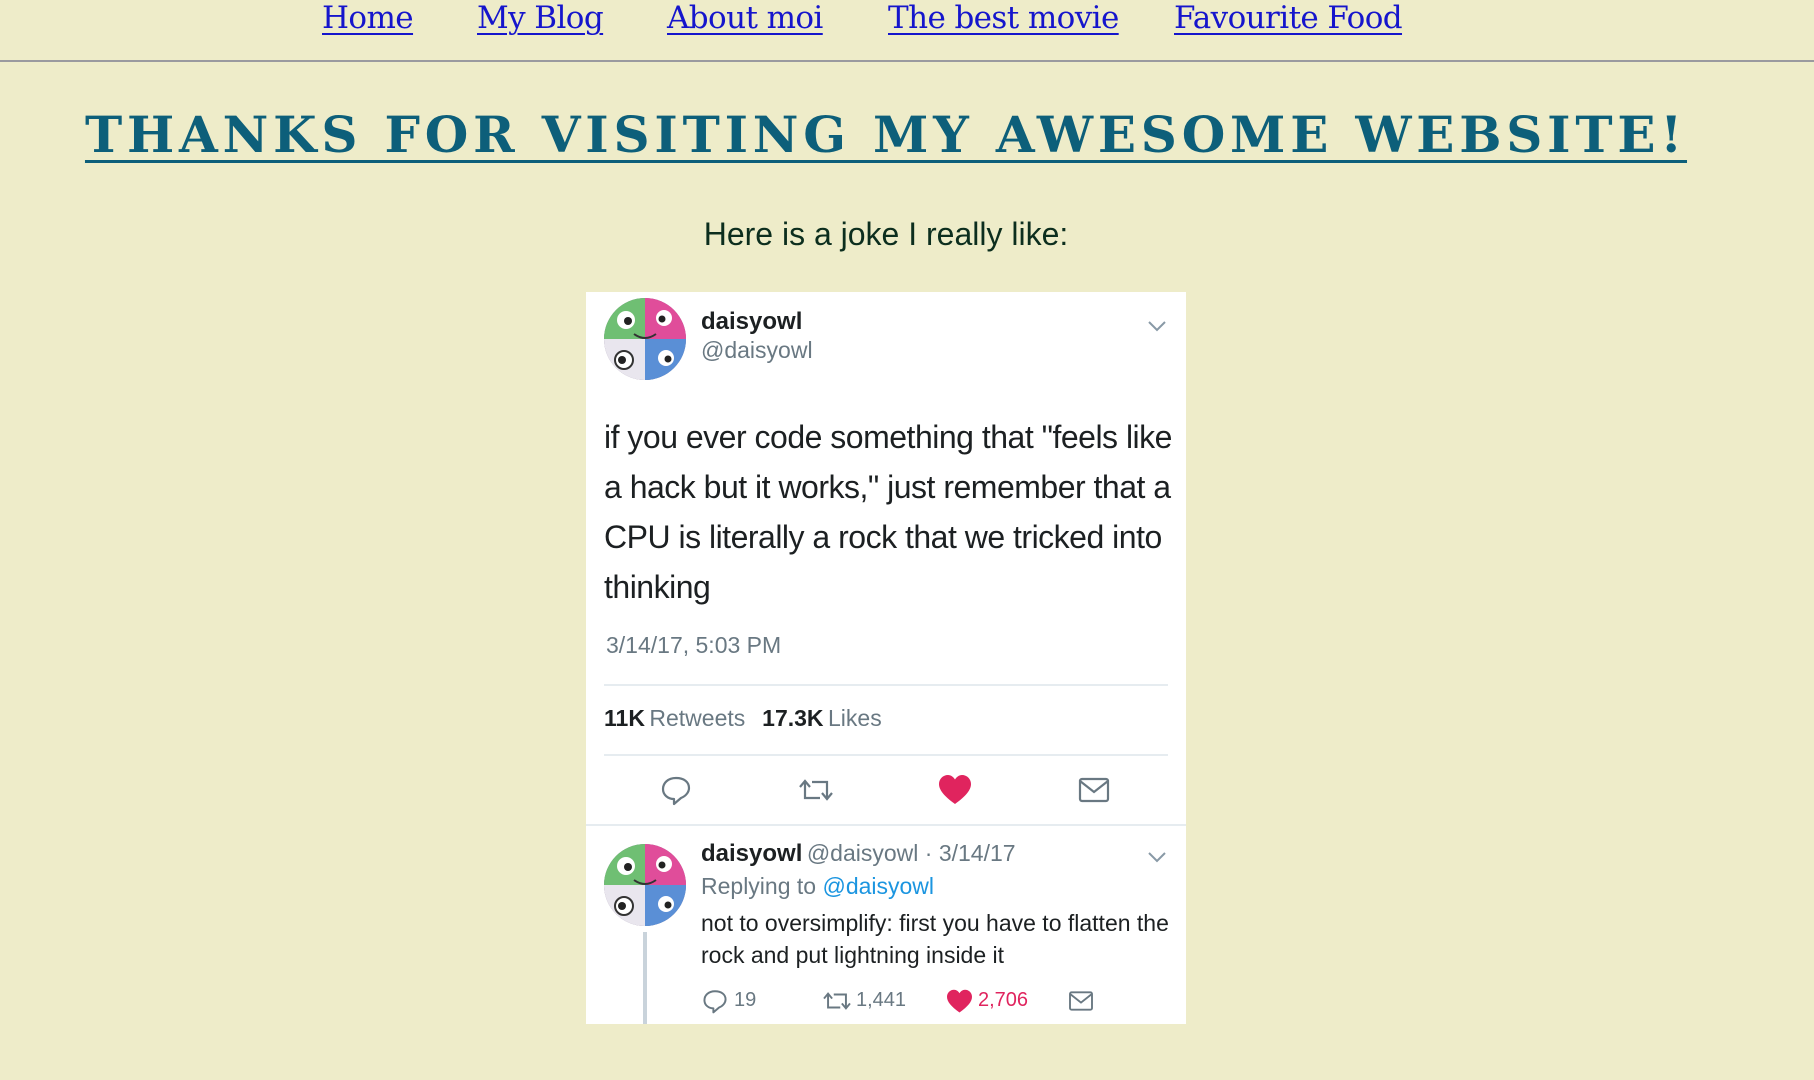 Image resolution: width=1814 pixels, height=1080 pixels. Describe the element at coordinates (624, 718) in the screenshot. I see `retweets-count: 11K` at that location.